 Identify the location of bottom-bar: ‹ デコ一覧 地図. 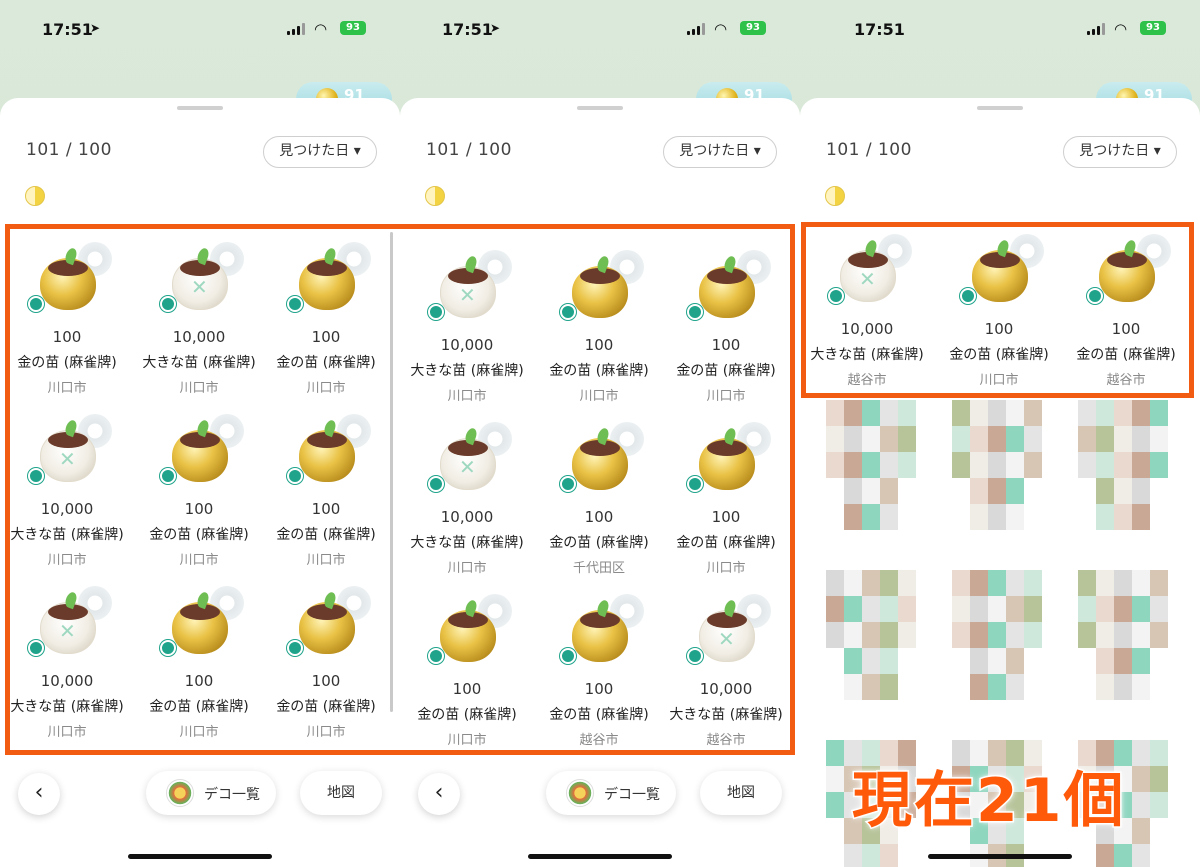
(600, 812).